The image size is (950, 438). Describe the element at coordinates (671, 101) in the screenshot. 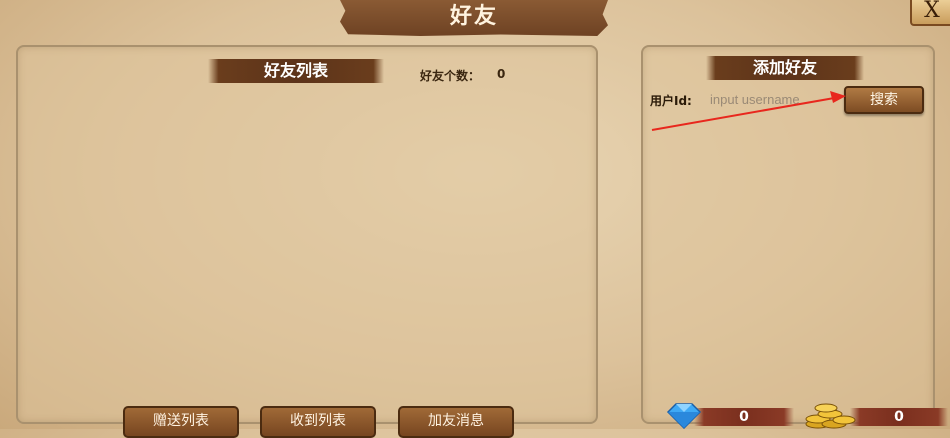

I see `user-id-label: 用户Id:` at that location.